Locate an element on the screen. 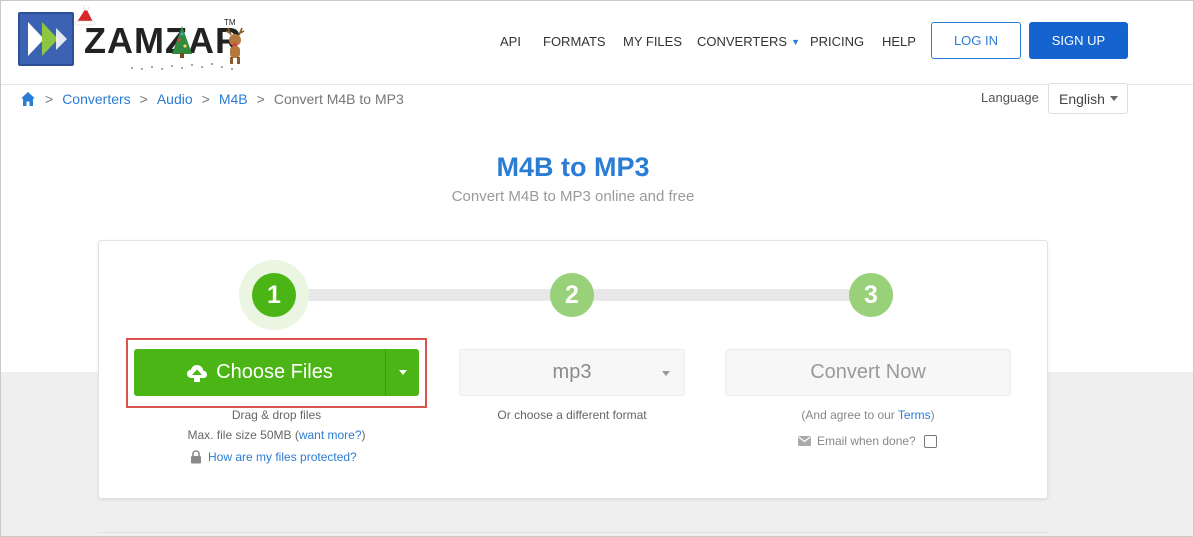  next-section-edge is located at coordinates (573, 532).